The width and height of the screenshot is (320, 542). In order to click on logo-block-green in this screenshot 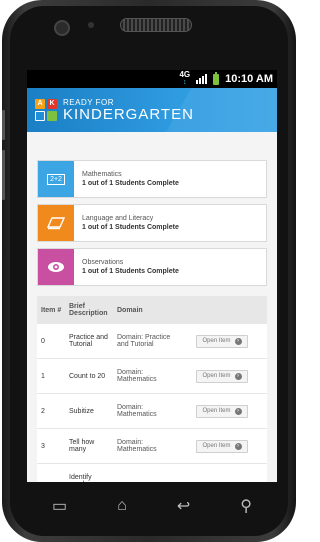, I will do `click(52, 116)`.